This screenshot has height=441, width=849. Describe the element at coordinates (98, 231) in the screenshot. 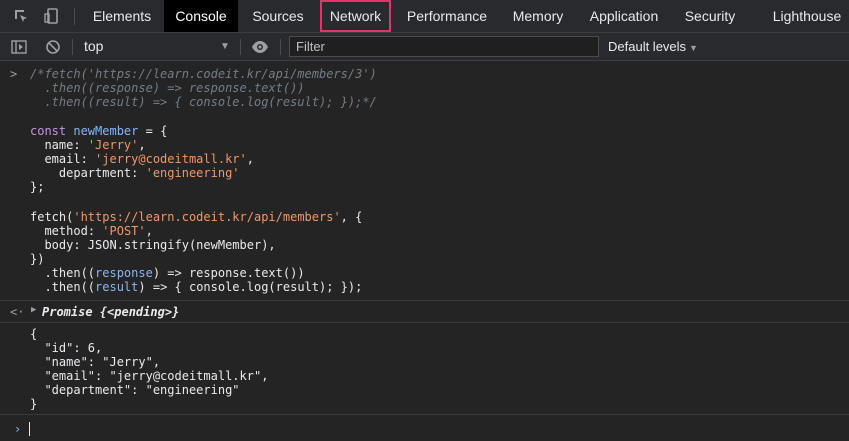

I see `code-line: method: 'POST',` at that location.